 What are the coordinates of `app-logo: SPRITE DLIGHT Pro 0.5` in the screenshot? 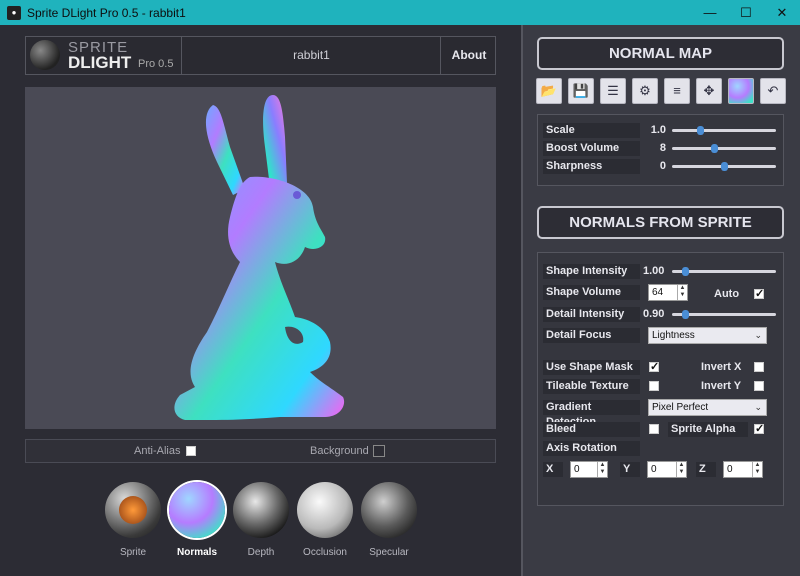 It's located at (104, 55).